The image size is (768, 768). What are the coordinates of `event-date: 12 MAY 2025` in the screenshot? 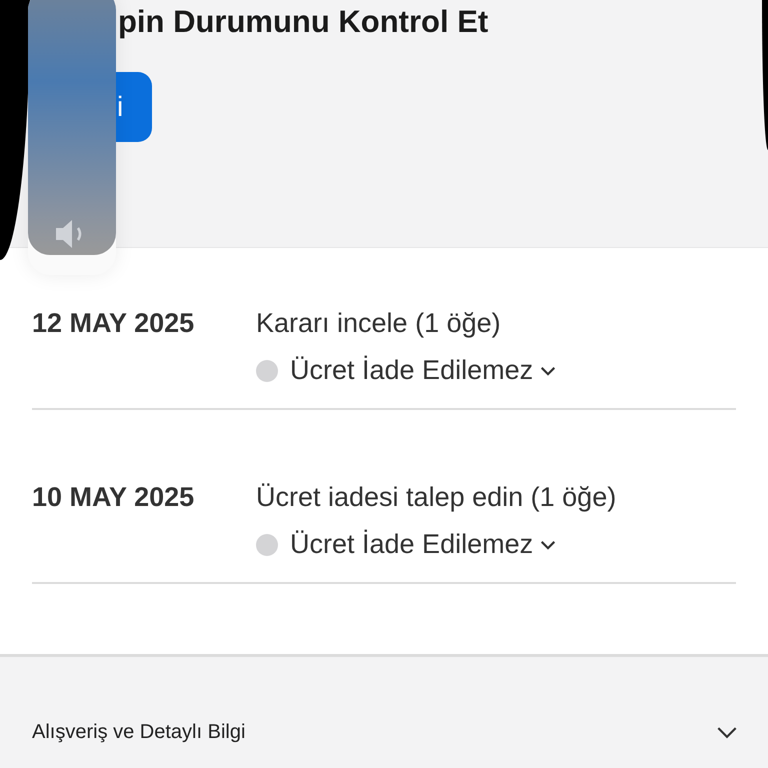 It's located at (114, 323).